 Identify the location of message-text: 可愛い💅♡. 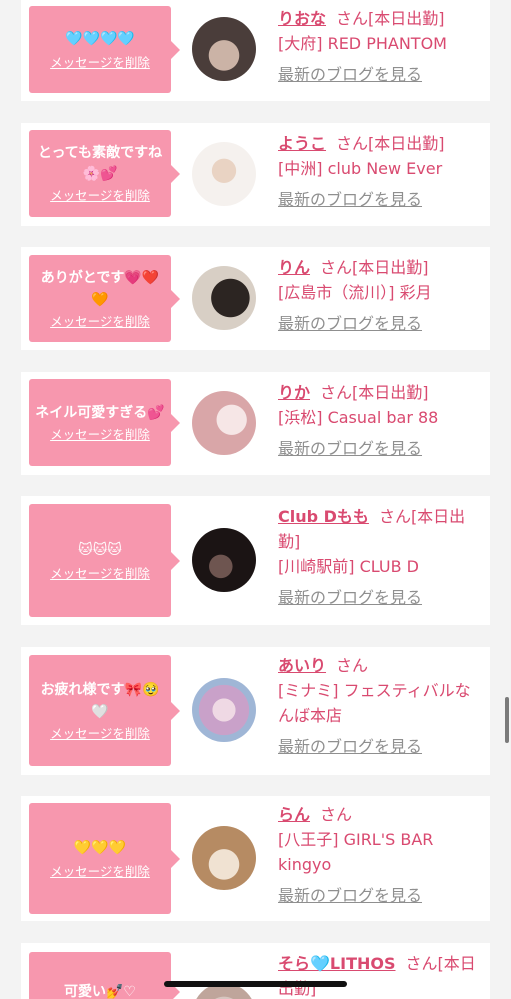
(100, 991).